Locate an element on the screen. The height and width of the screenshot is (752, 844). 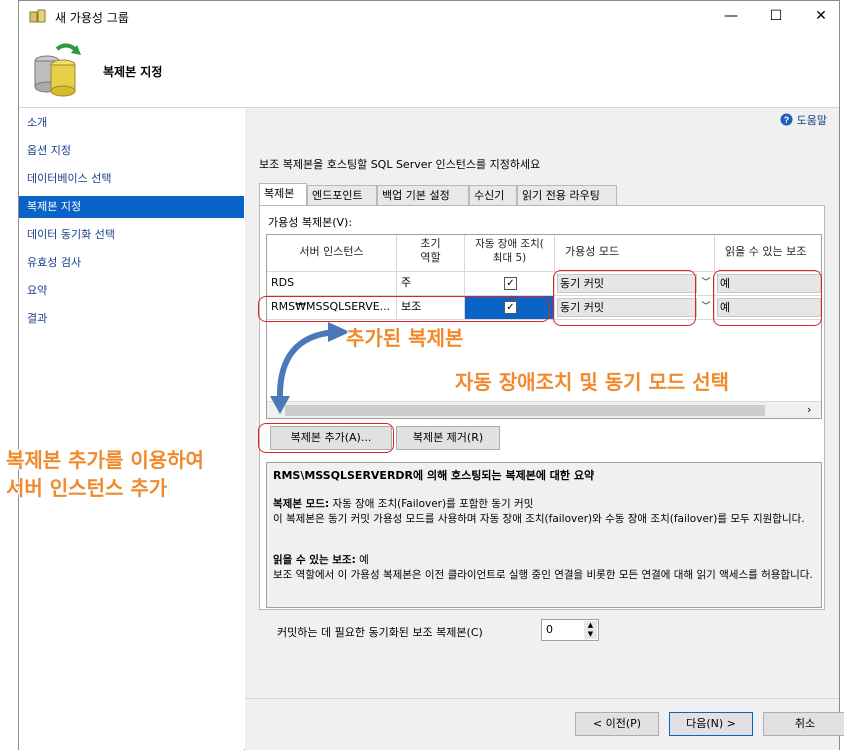
row1-auto-failover-checkbox: ✓ is located at coordinates (510, 283).